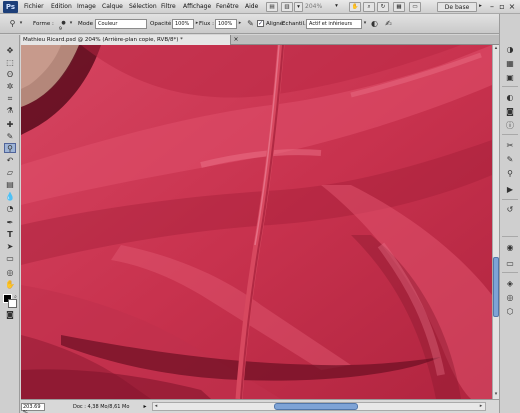  I want to click on flux-dropdown-icon: ▸, so click(240, 23).